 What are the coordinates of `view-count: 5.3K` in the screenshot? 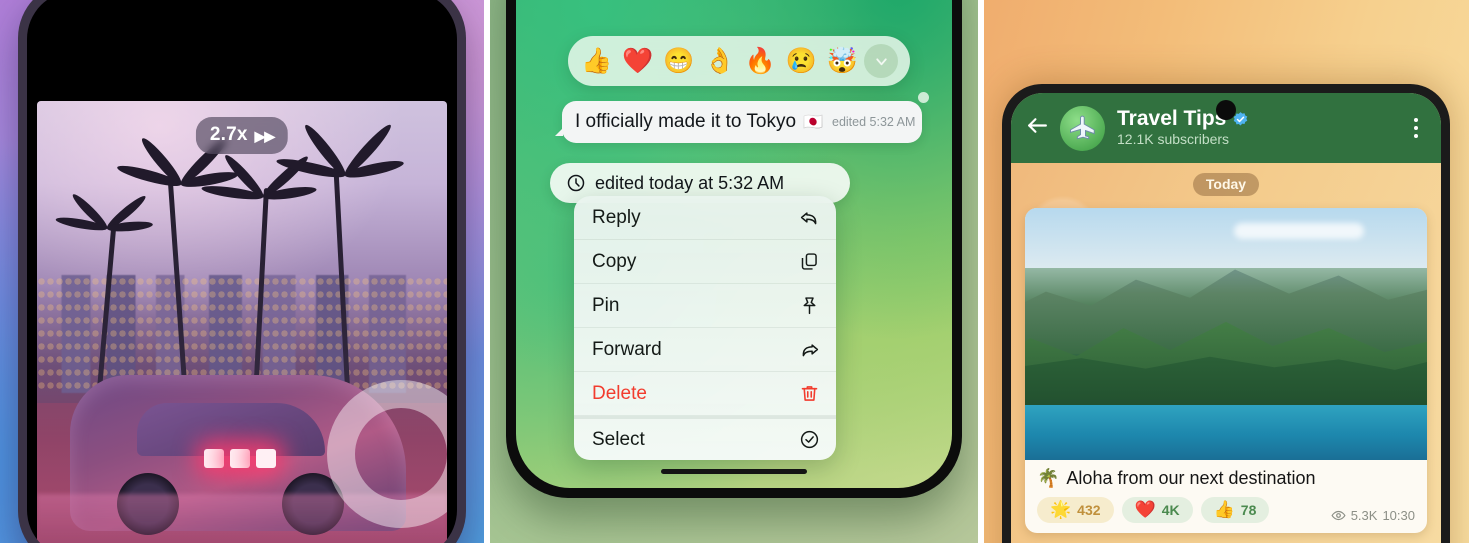 It's located at (1364, 515).